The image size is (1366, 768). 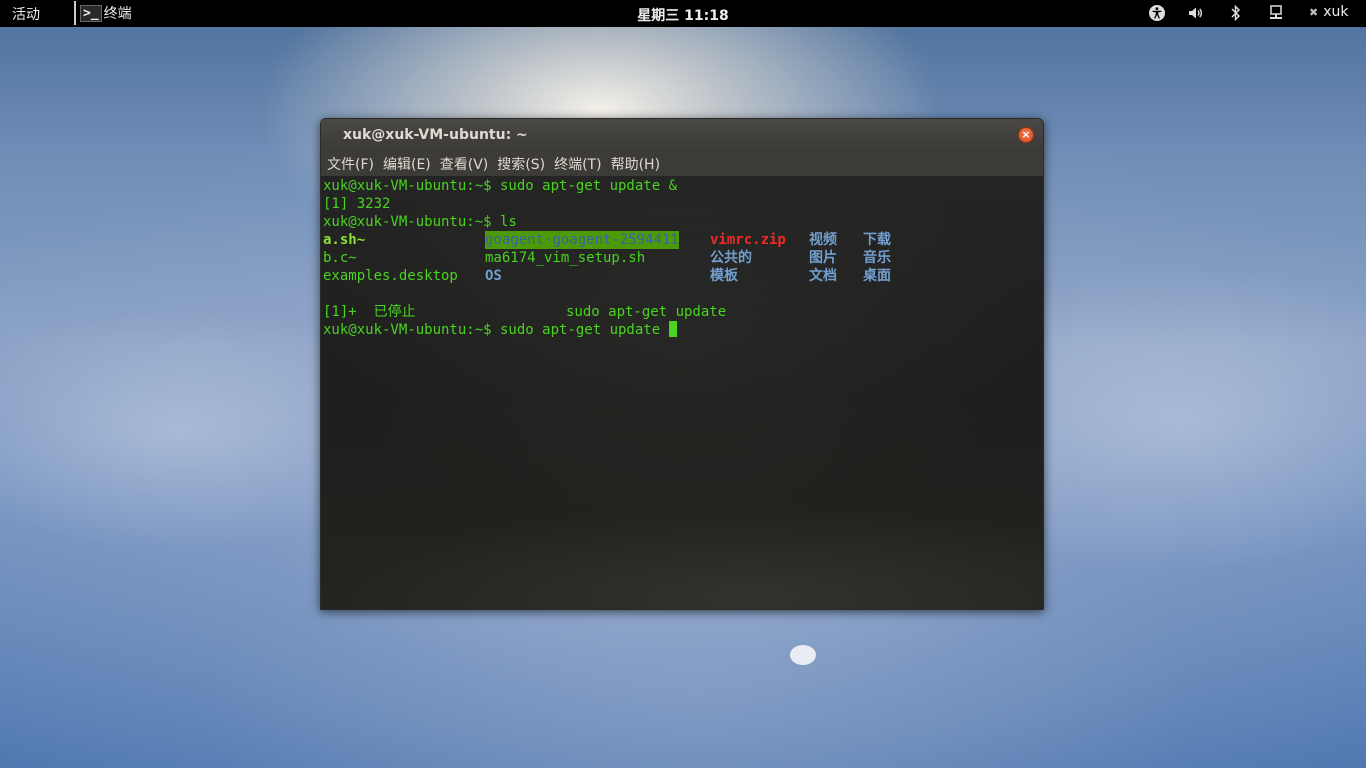 What do you see at coordinates (407, 164) in the screenshot?
I see `menu-edit: 编辑(E)` at bounding box center [407, 164].